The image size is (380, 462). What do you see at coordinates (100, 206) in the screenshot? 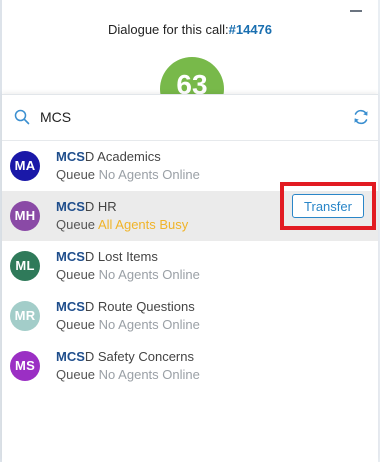
I see `queue-name-rest: D HR` at bounding box center [100, 206].